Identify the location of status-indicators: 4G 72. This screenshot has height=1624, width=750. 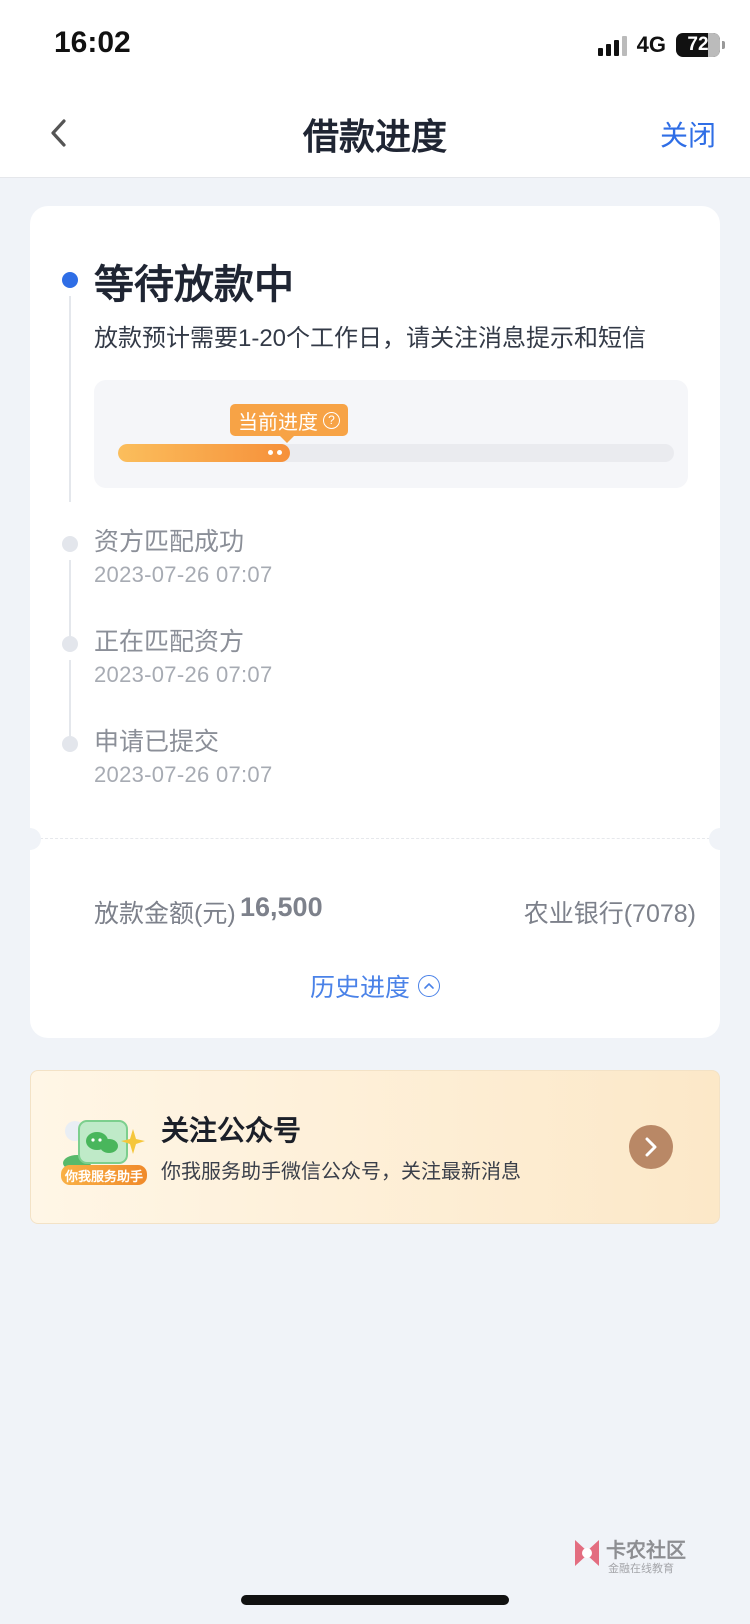
(661, 45).